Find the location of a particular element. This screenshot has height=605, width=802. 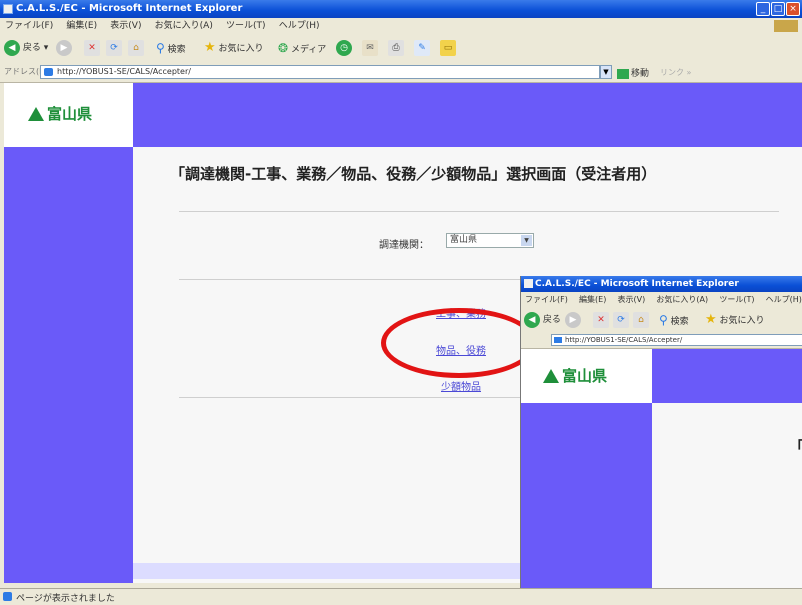

ie-app-icon is located at coordinates (8, 9).